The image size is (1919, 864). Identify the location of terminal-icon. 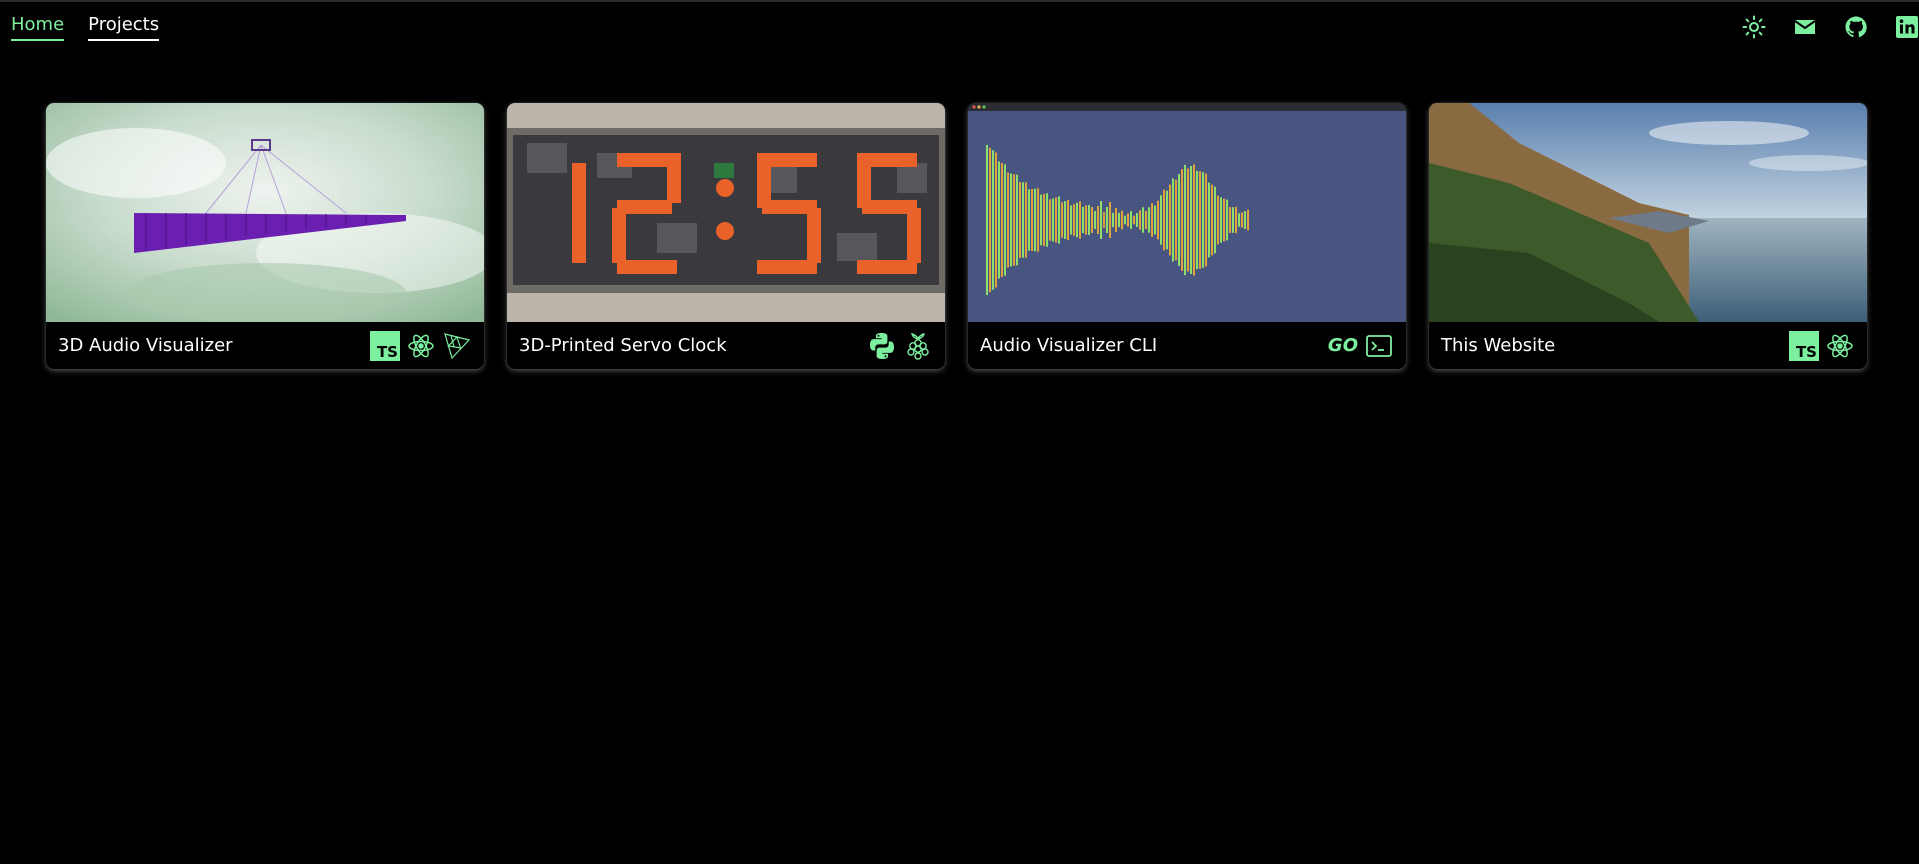
(1379, 346).